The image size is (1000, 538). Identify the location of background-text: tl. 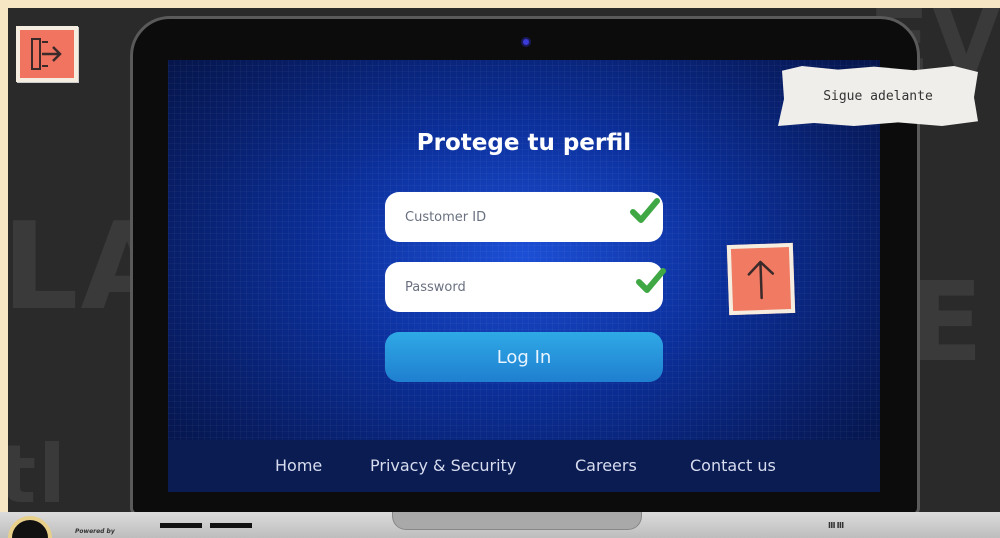
(38, 474).